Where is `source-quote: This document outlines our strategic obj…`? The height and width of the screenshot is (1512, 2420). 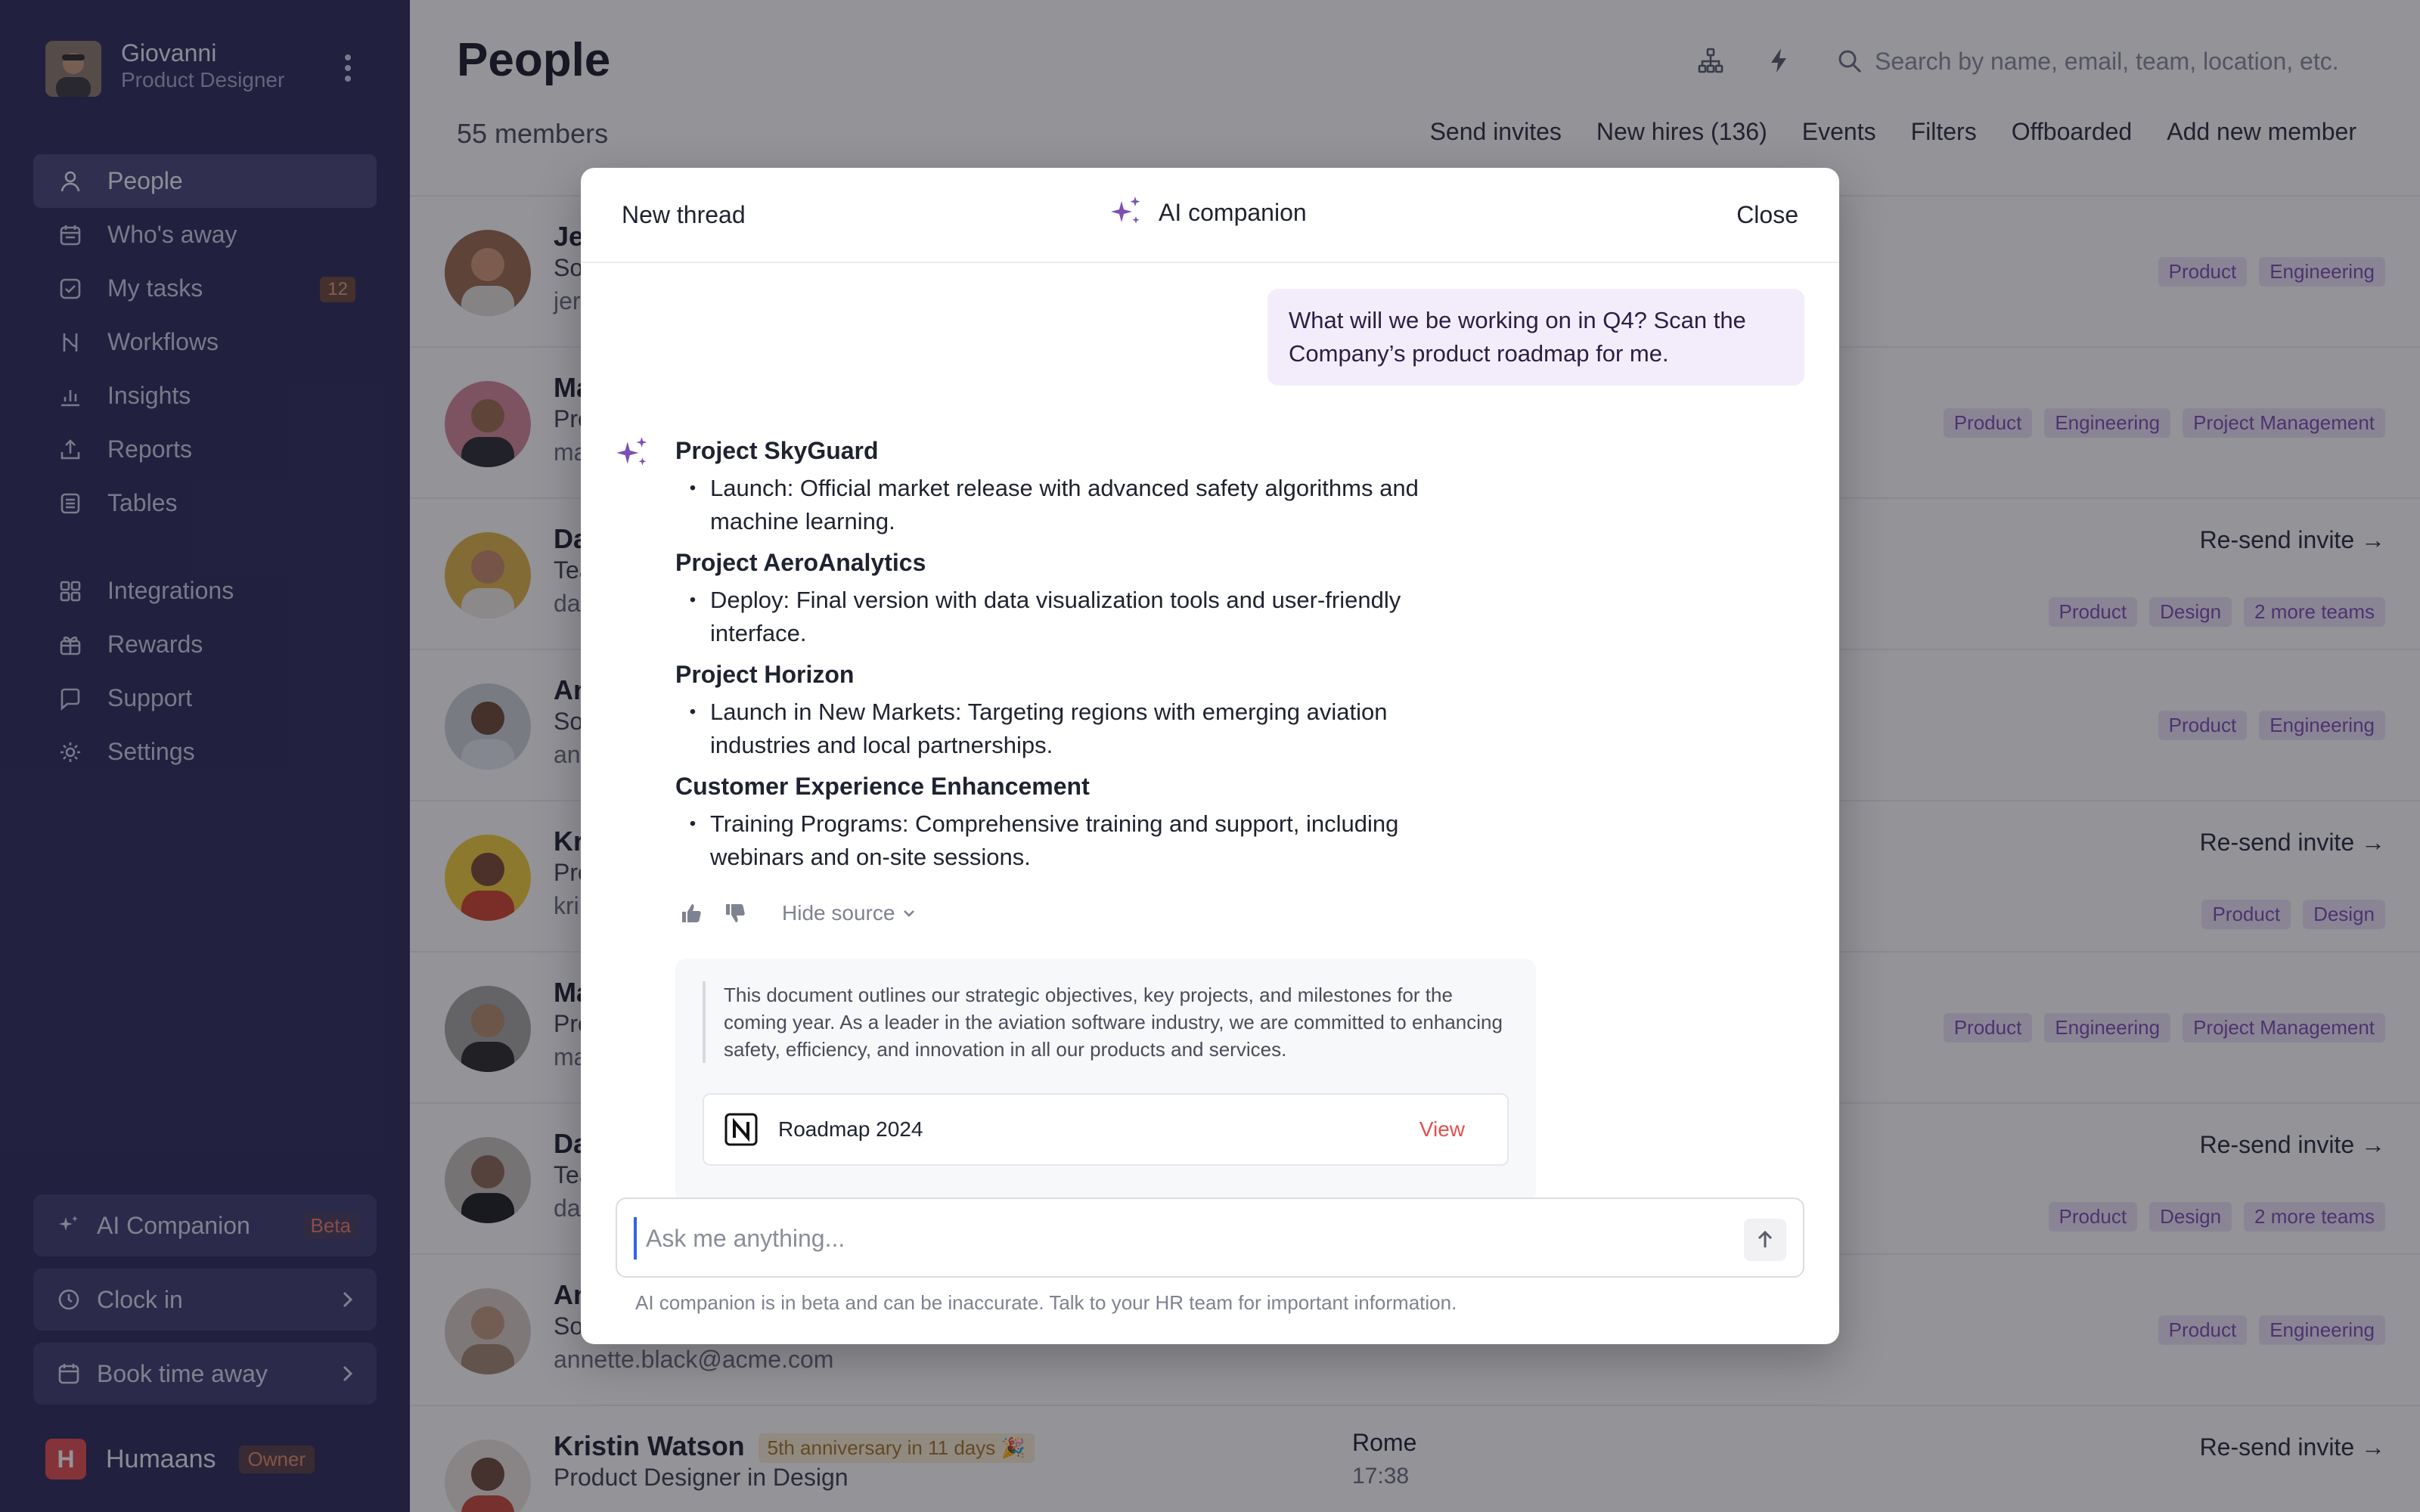
source-quote: This document outlines our strategic obj… is located at coordinates (1103, 1022).